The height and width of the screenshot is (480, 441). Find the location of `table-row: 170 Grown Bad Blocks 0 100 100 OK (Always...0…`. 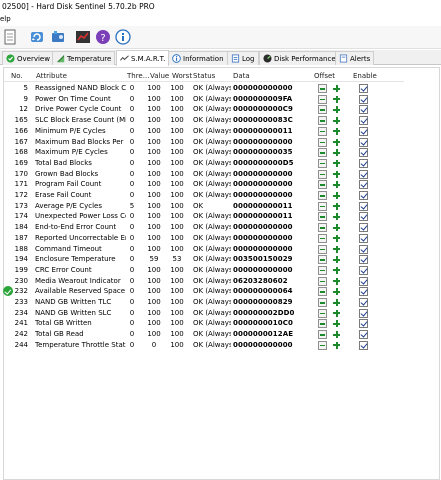

table-row: 170 Grown Bad Blocks 0 100 100 OK (Always...0… is located at coordinates (204, 174).